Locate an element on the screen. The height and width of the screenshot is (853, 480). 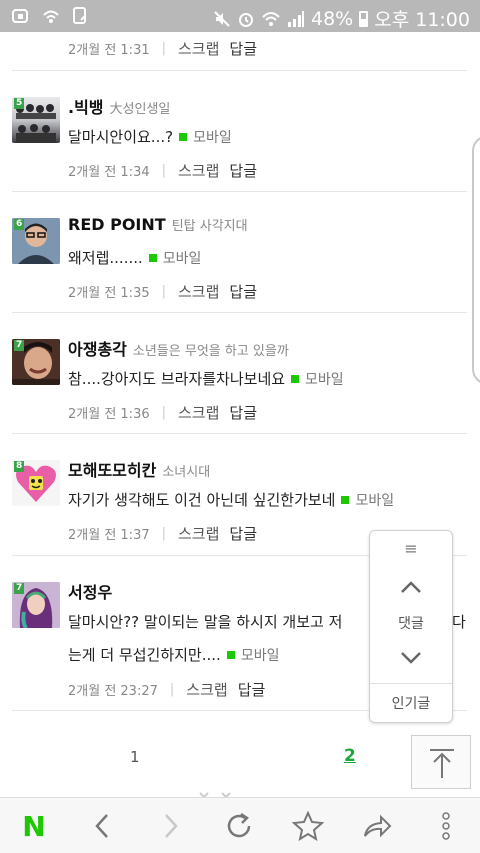
comment-meta: 2개월 전 1:34 | 스크랩 답글 is located at coordinates (162, 170).